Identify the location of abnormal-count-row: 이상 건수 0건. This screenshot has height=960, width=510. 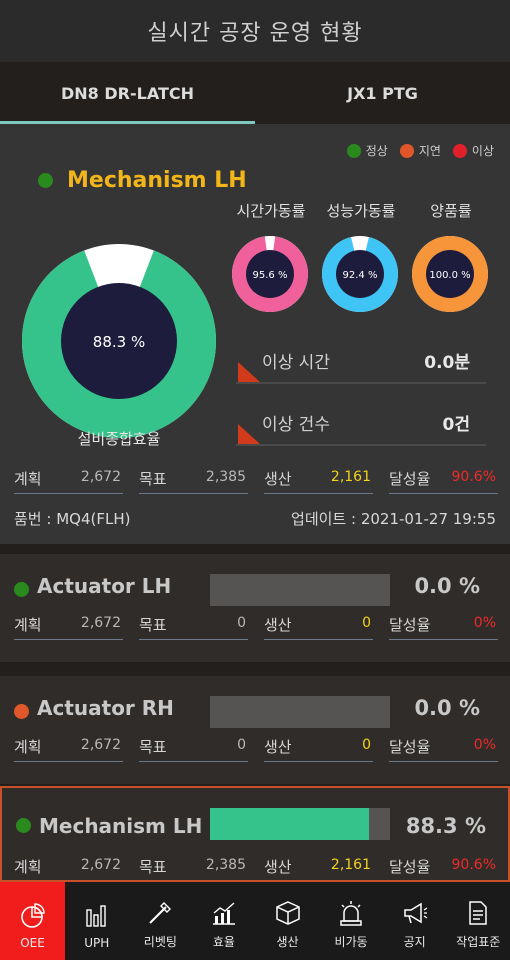
(361, 424).